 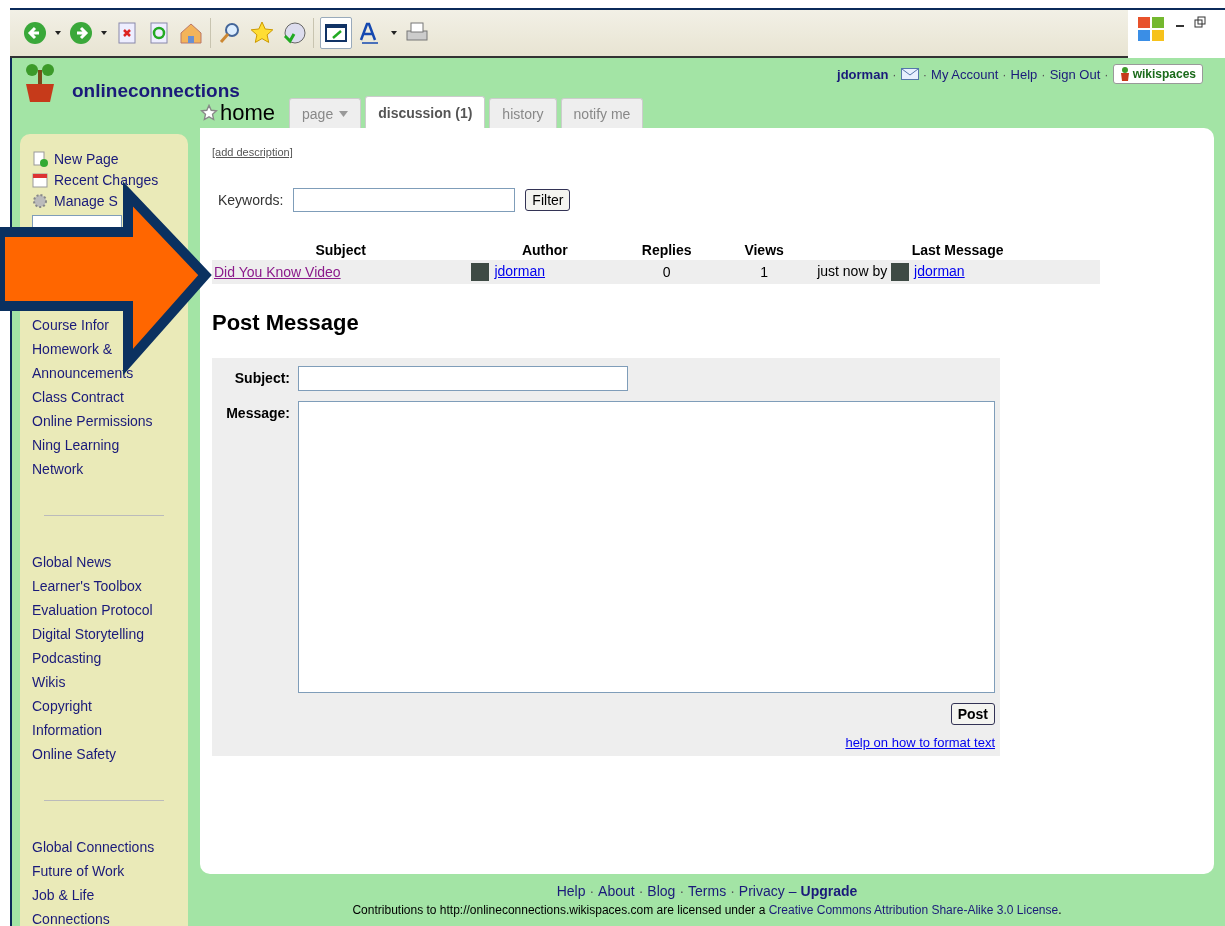 What do you see at coordinates (71, 916) in the screenshot?
I see `sidebar-link: Connections` at bounding box center [71, 916].